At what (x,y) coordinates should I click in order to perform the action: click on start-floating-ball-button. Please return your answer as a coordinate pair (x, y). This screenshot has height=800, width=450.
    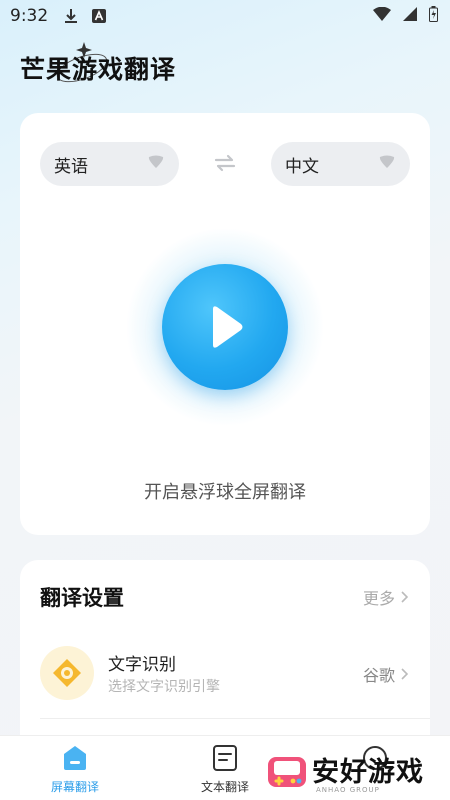
    Looking at the image, I should click on (225, 327).